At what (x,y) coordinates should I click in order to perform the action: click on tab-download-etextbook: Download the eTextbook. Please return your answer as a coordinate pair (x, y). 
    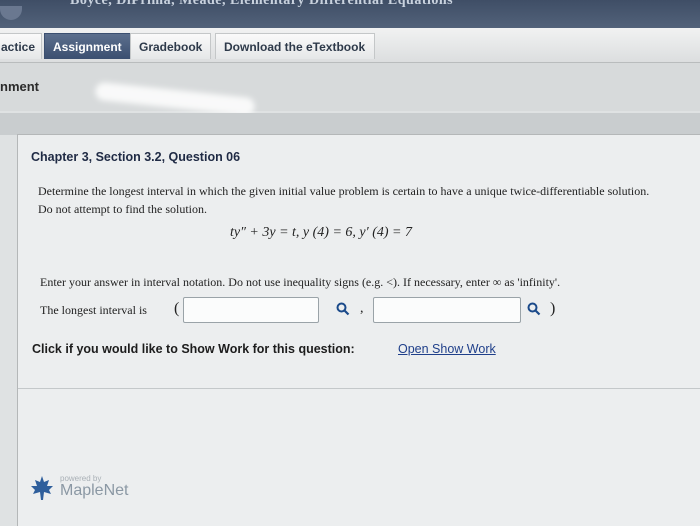
    Looking at the image, I should click on (295, 46).